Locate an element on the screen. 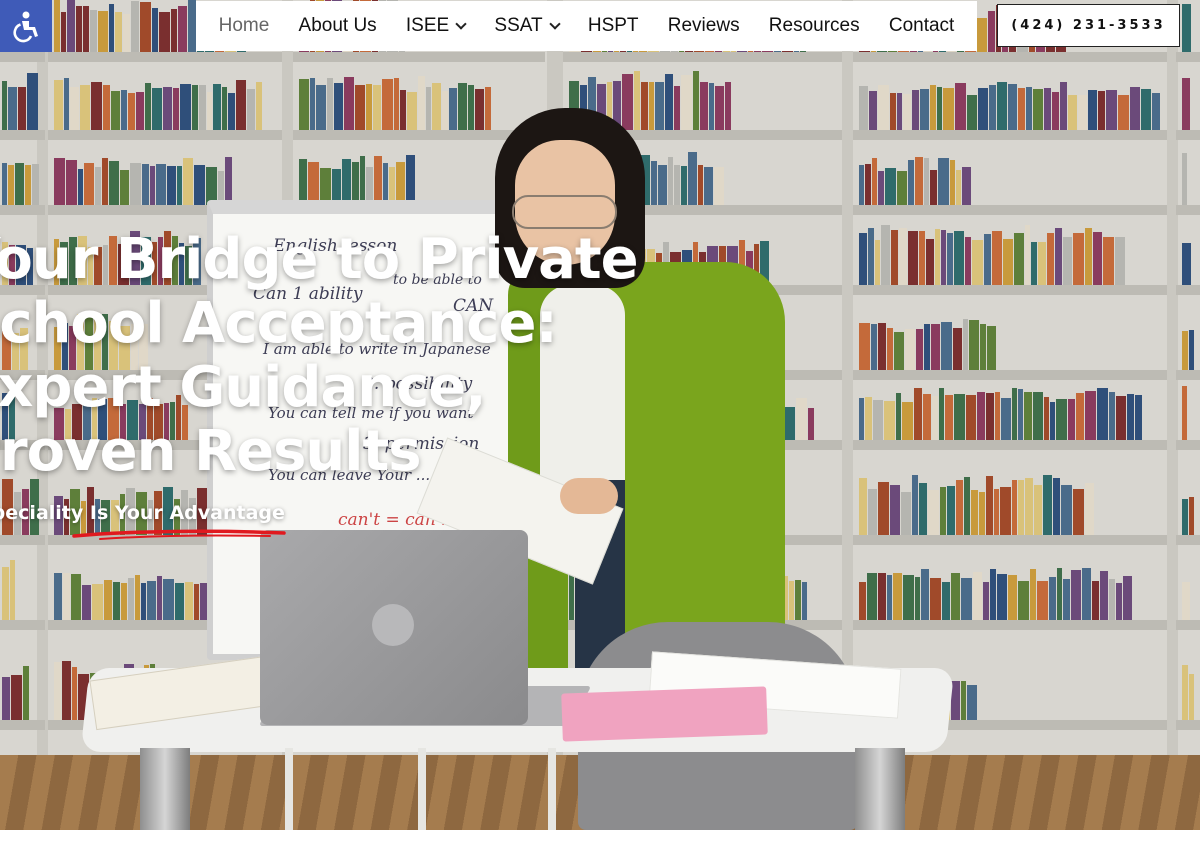  nav-item-hspt: HSPT is located at coordinates (613, 26).